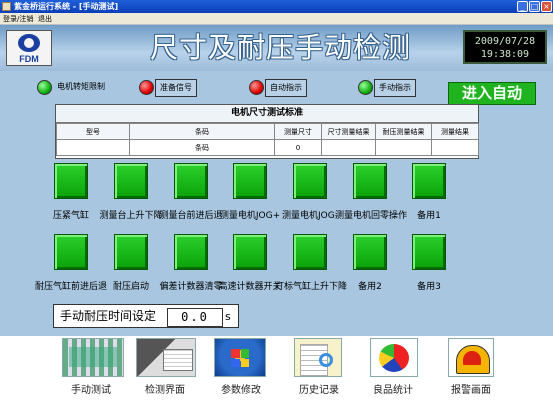 This screenshot has height=405, width=553. Describe the element at coordinates (298, 147) in the screenshot. I see `size-cell: 0` at that location.